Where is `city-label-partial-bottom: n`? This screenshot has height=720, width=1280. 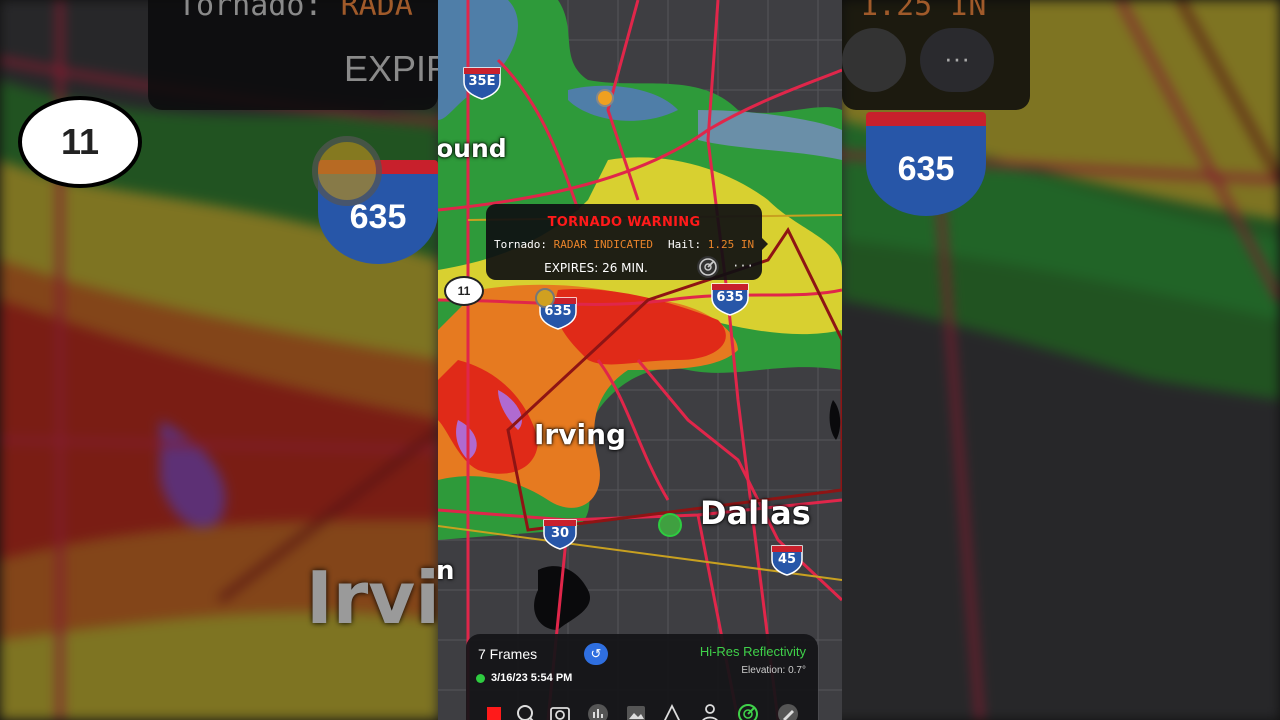 city-label-partial-bottom: n is located at coordinates (446, 571).